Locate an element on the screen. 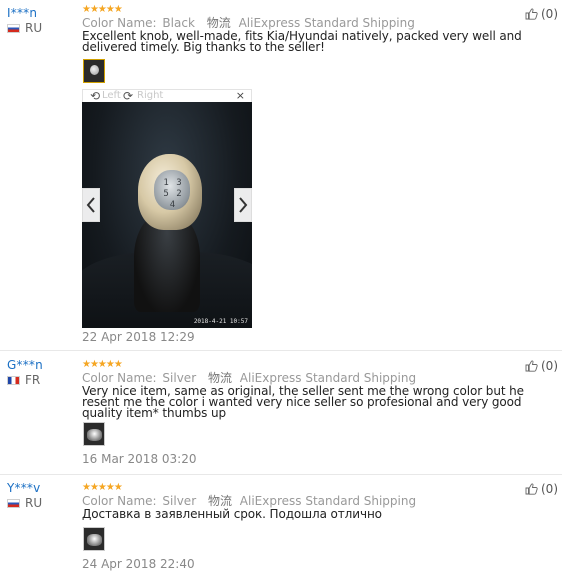  country-code: FR is located at coordinates (33, 380).